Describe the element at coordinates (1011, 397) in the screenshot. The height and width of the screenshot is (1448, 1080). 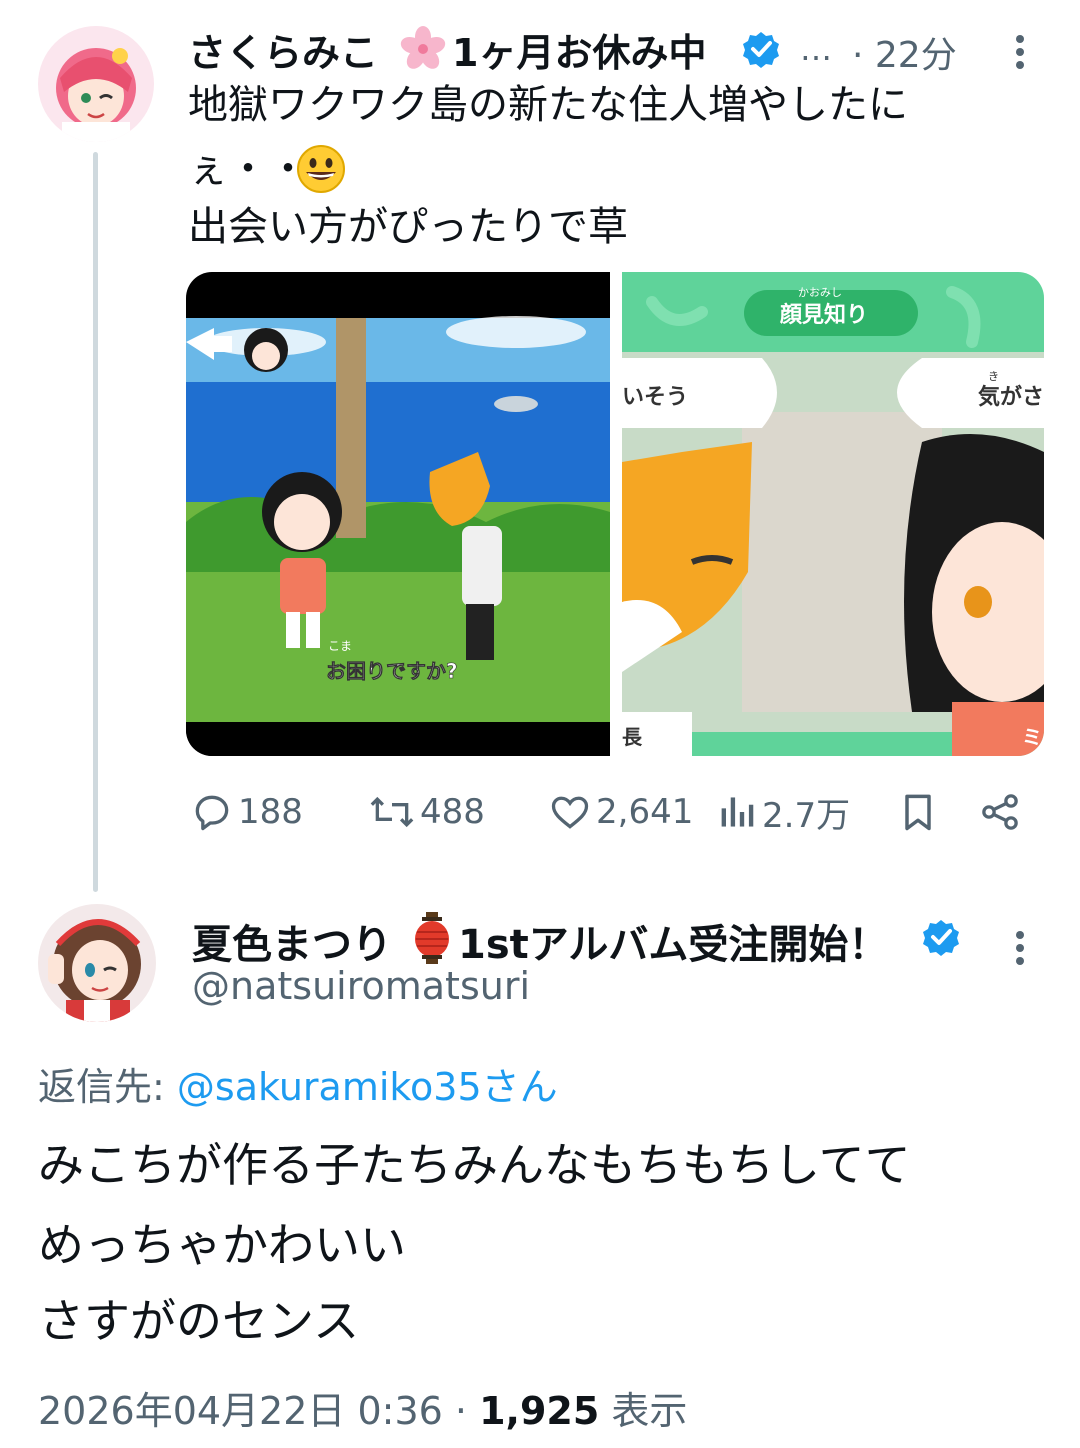
I see `bubble-right-text: 気がさ` at that location.